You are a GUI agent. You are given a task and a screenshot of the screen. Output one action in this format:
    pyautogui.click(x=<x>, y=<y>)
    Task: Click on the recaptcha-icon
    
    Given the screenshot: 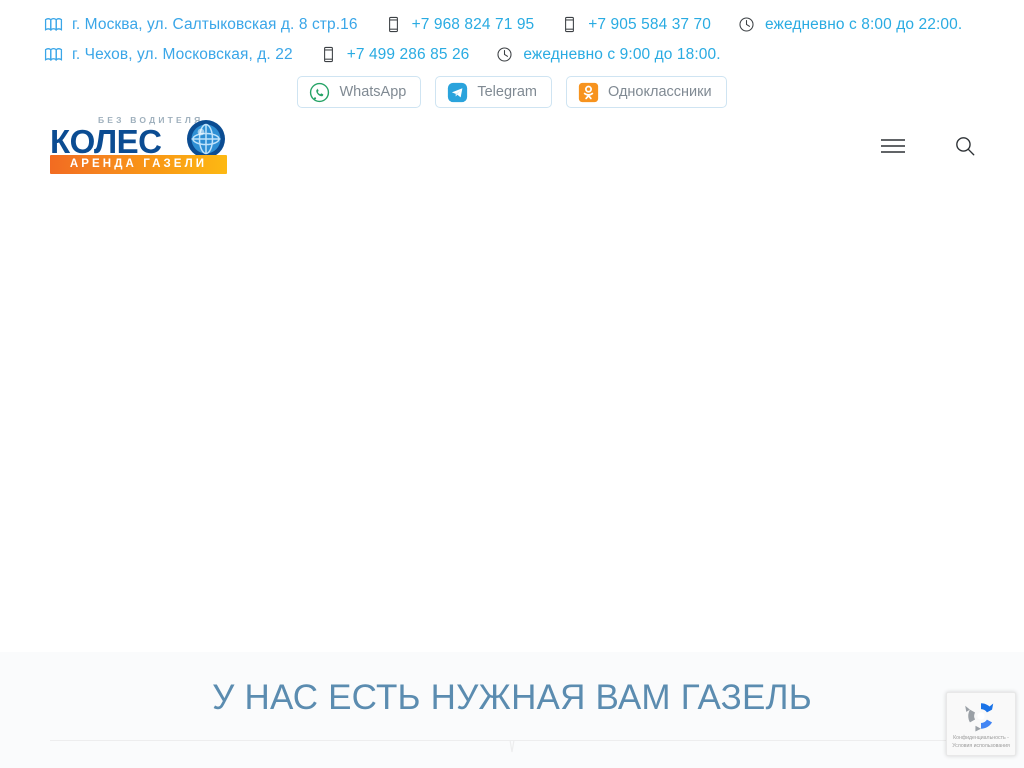 What is the action you would take?
    pyautogui.click(x=981, y=716)
    